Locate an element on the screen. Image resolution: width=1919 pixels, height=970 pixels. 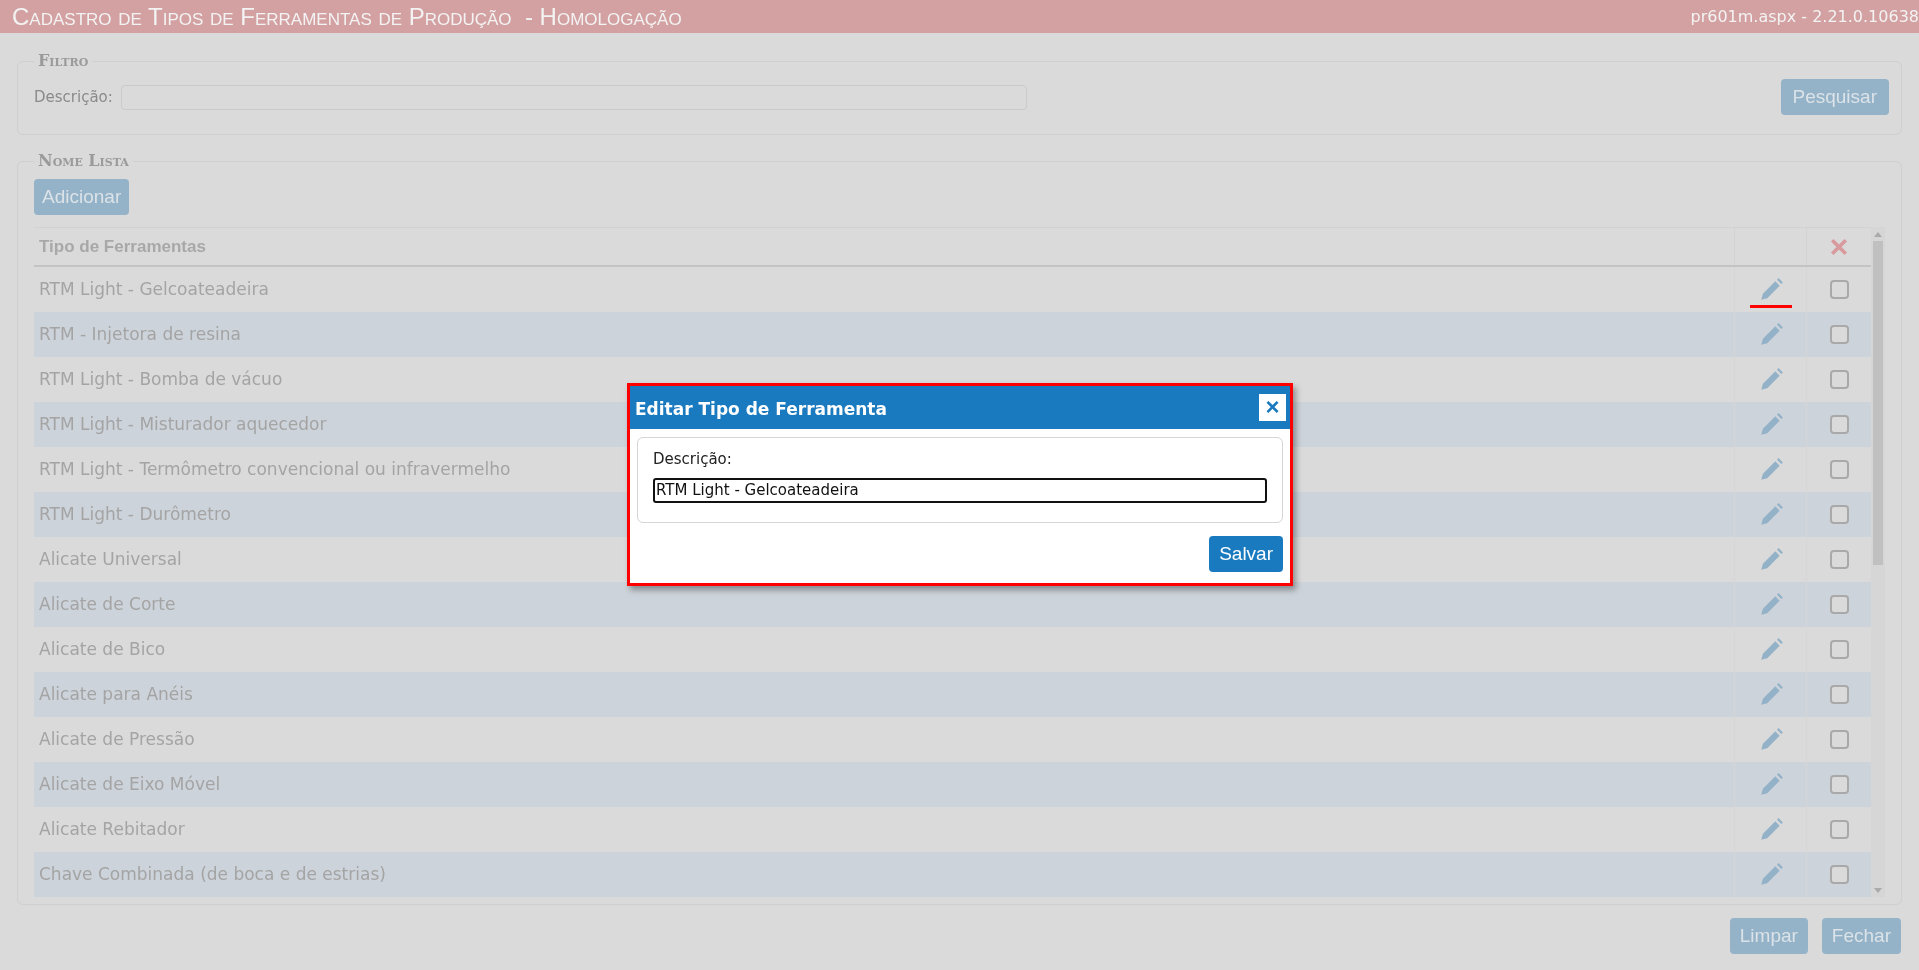
filter-legend: Filtro is located at coordinates (63, 61).